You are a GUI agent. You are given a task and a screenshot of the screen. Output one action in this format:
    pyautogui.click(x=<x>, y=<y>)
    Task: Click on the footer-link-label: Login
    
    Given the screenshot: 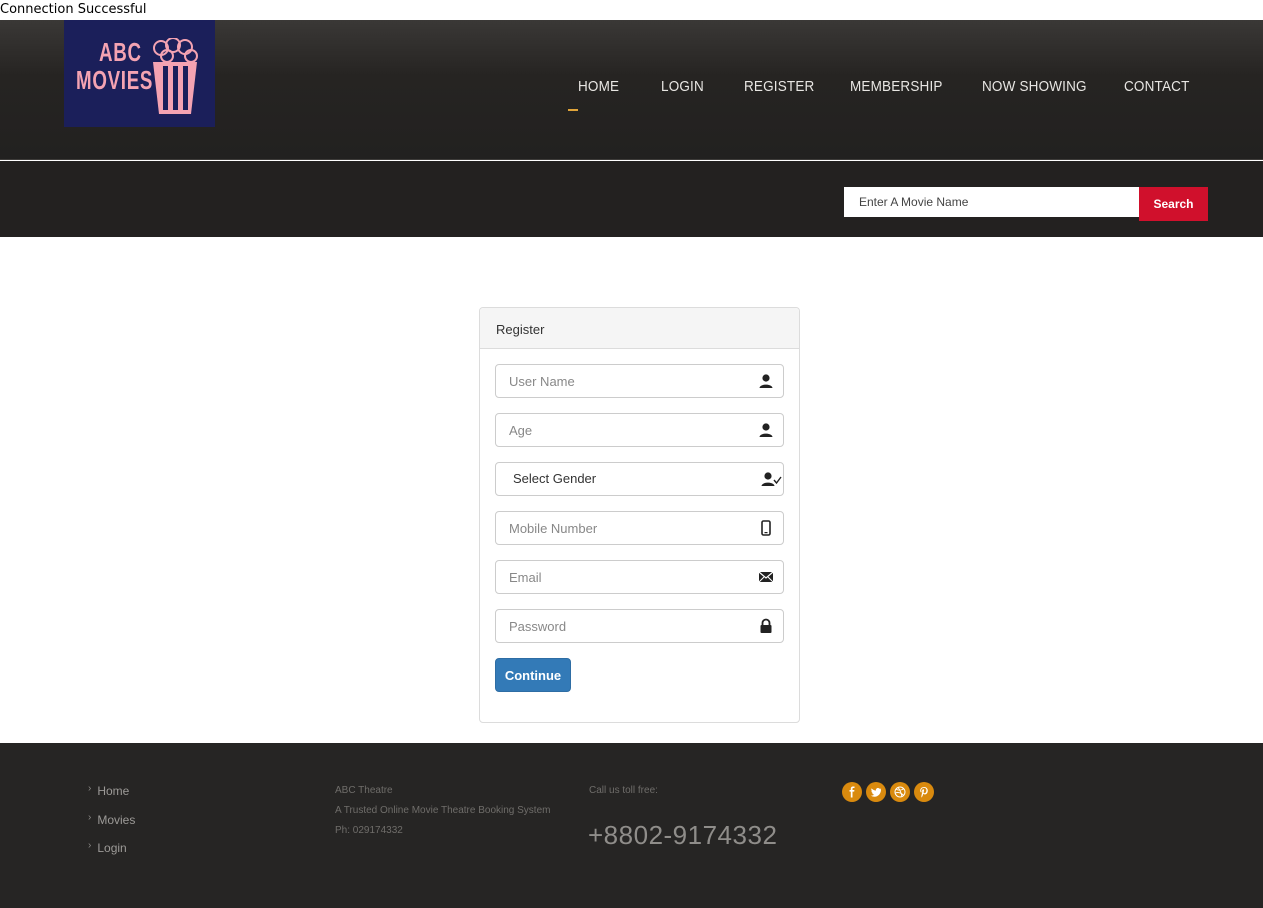 What is the action you would take?
    pyautogui.click(x=112, y=848)
    